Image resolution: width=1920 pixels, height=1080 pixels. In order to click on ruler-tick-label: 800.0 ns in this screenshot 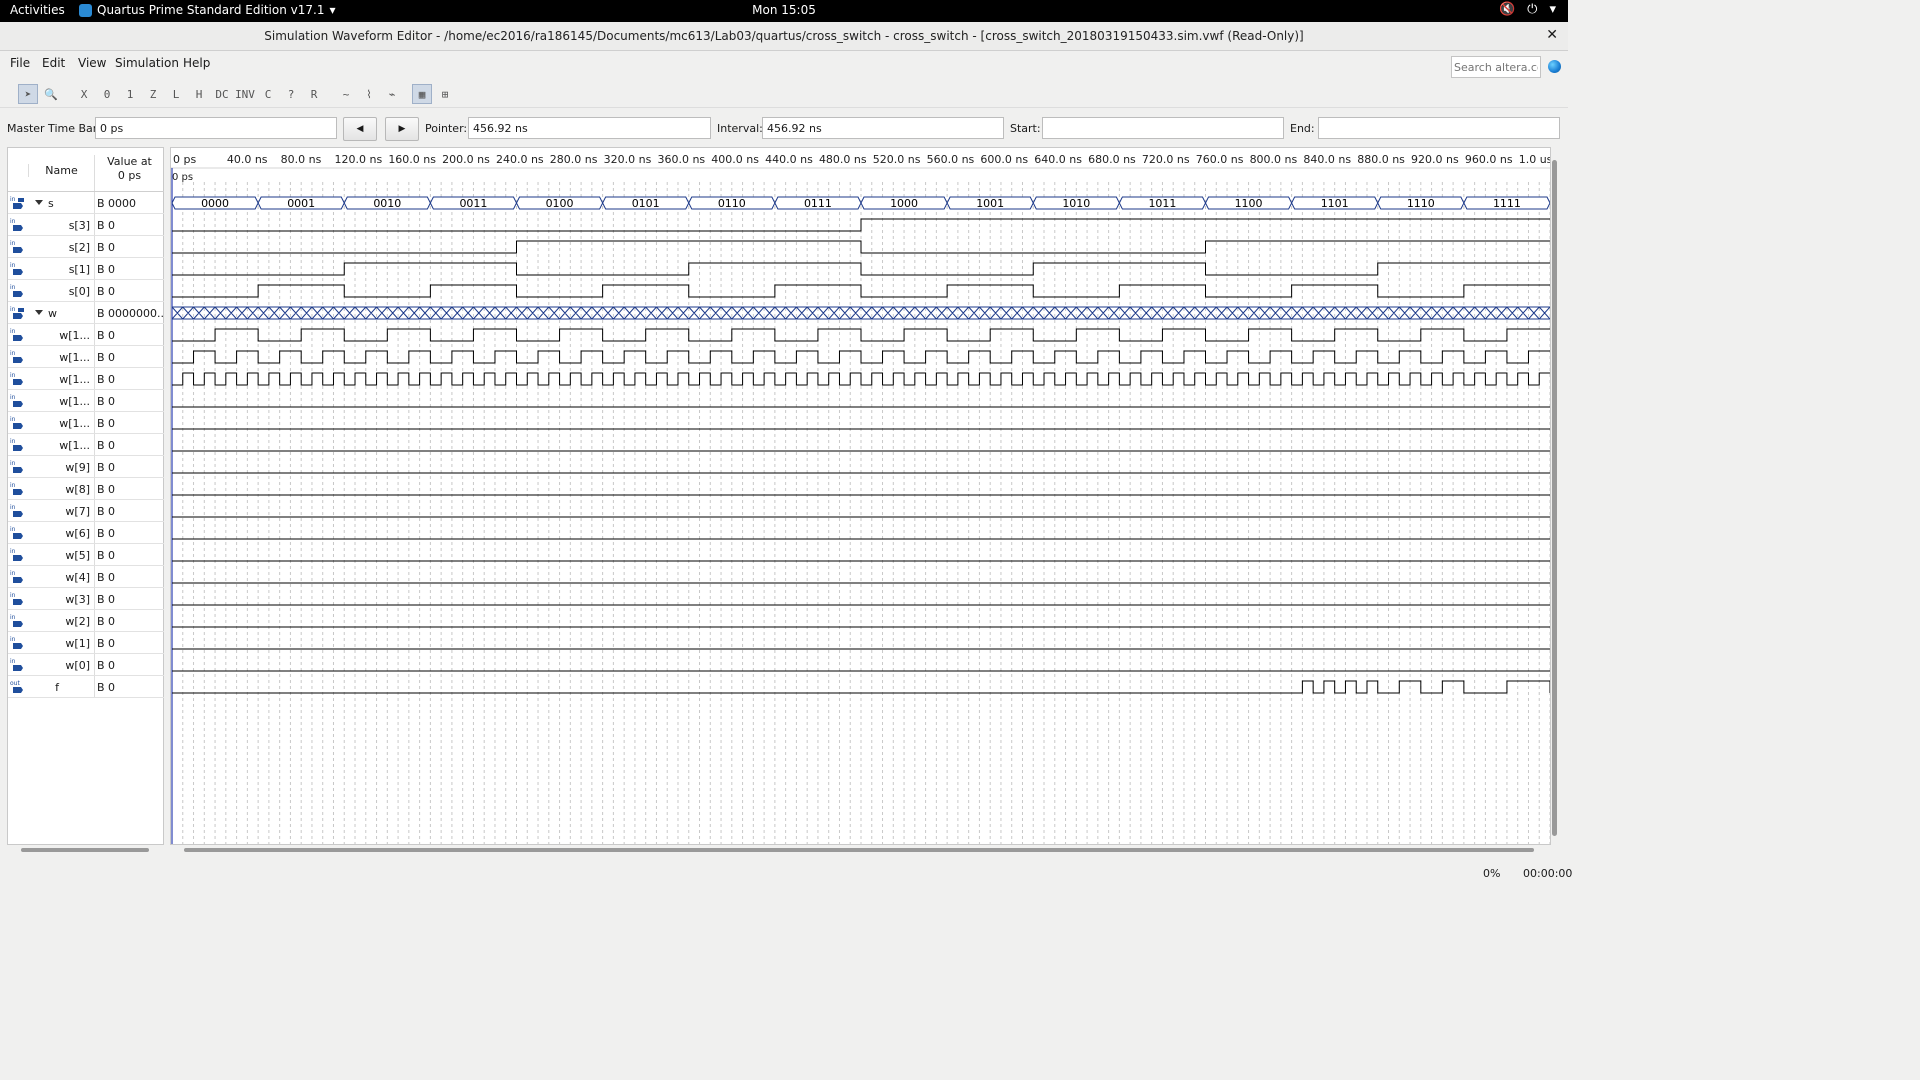, I will do `click(1274, 159)`.